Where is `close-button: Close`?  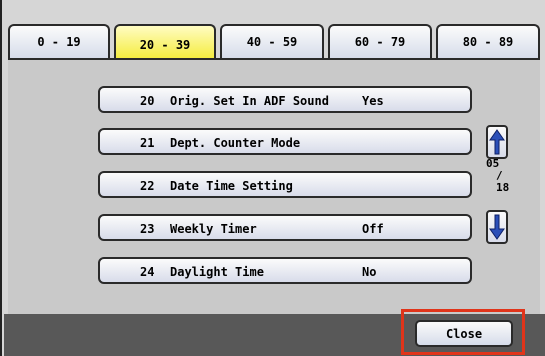
close-button: Close is located at coordinates (464, 333).